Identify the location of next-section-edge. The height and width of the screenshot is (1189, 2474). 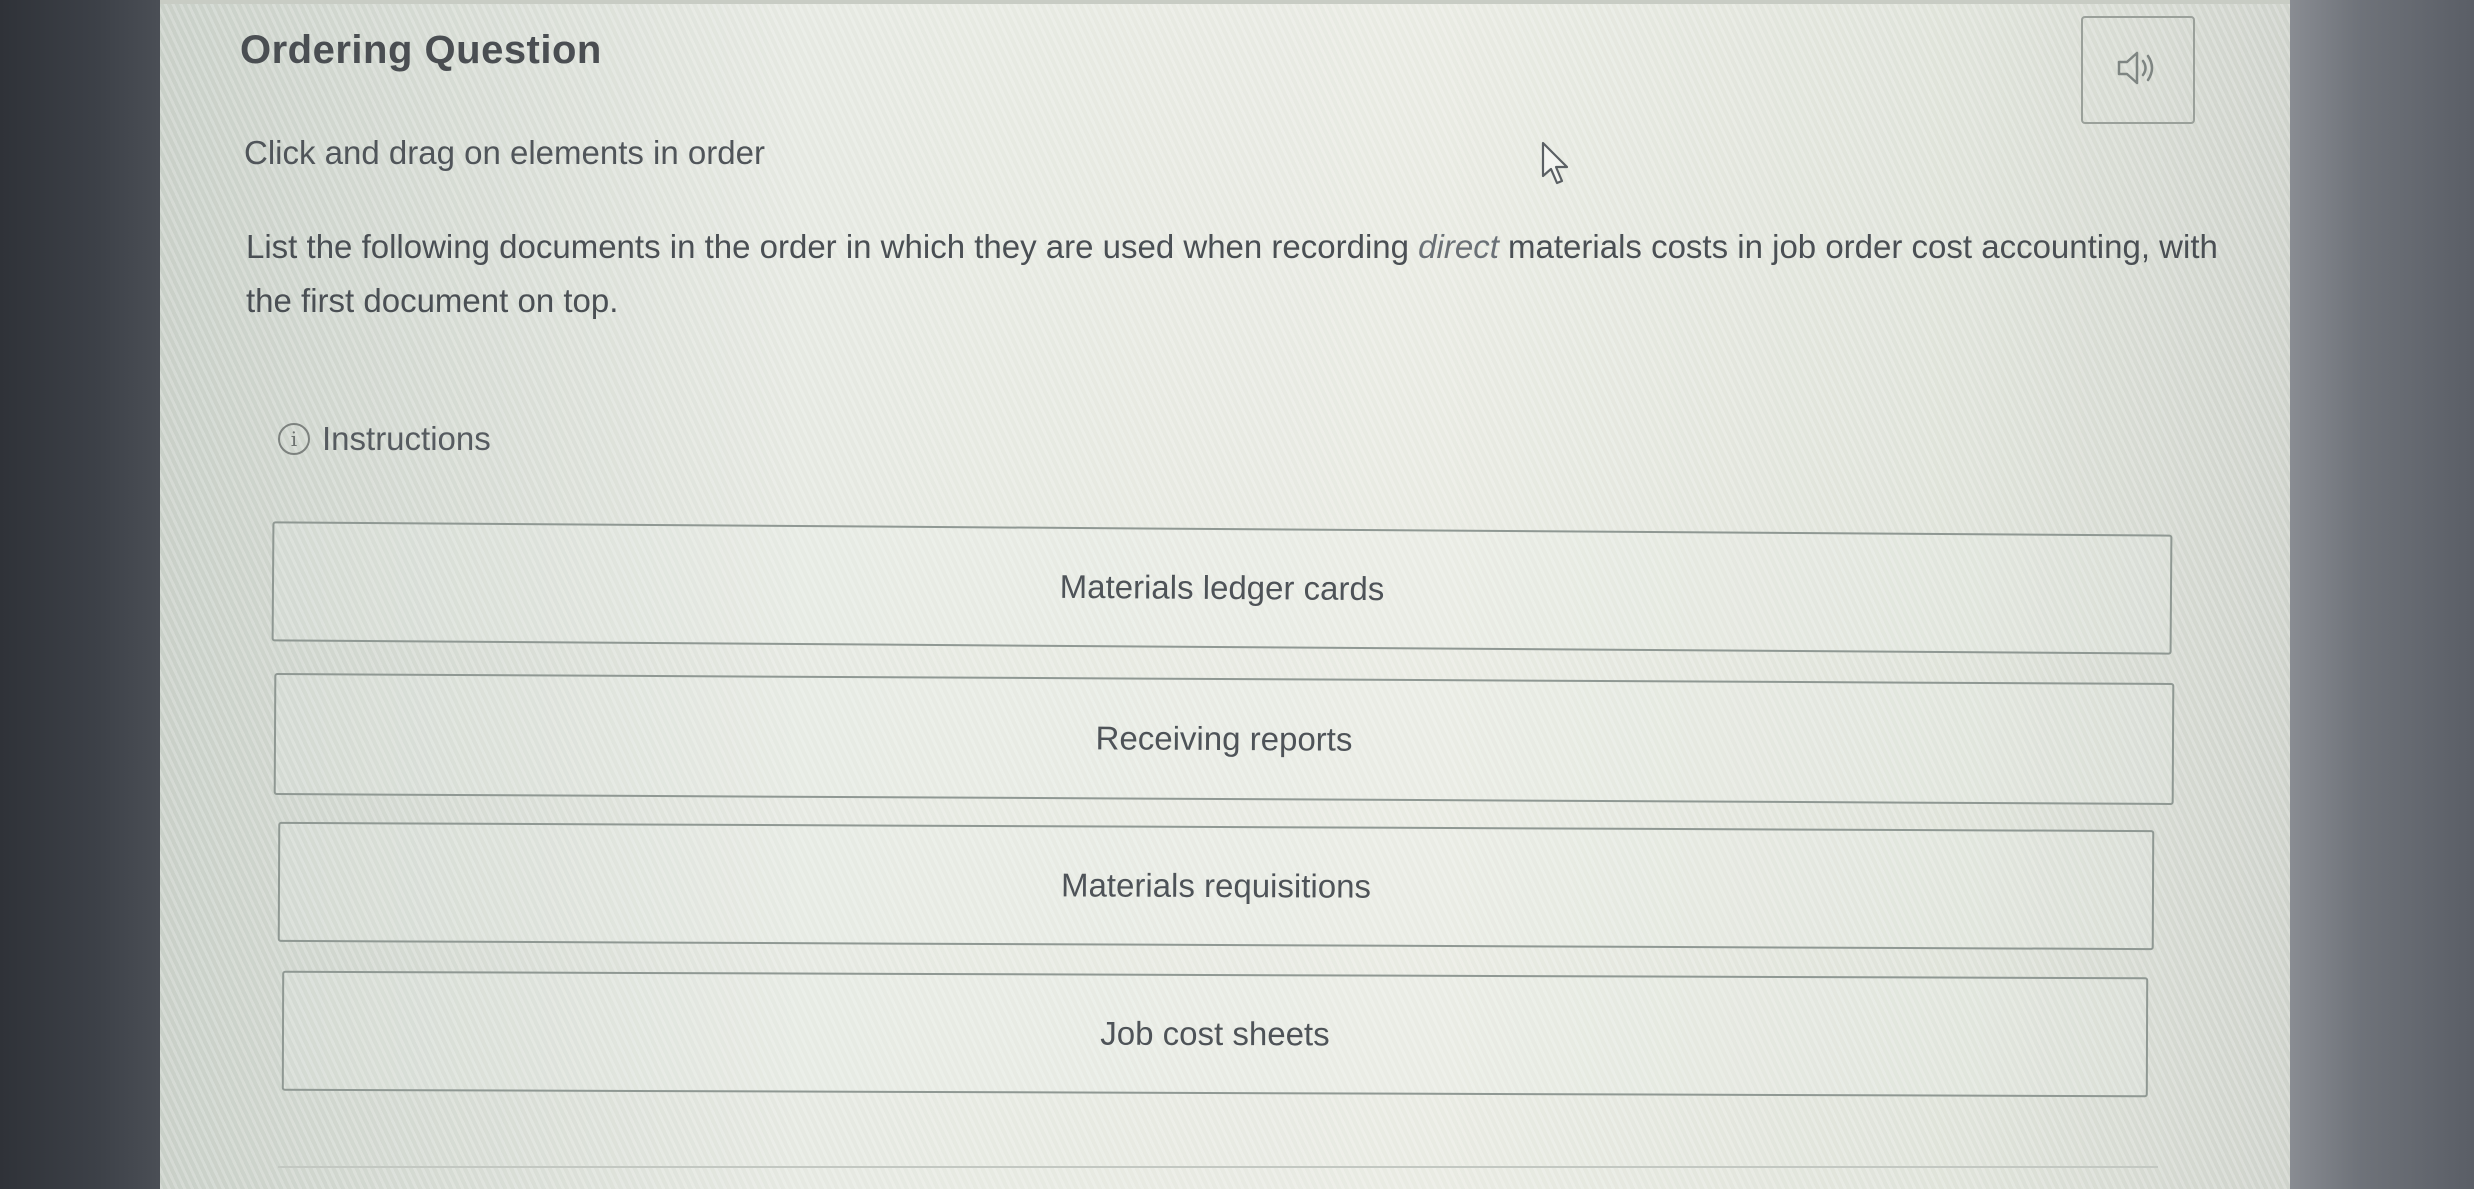
(1218, 1177).